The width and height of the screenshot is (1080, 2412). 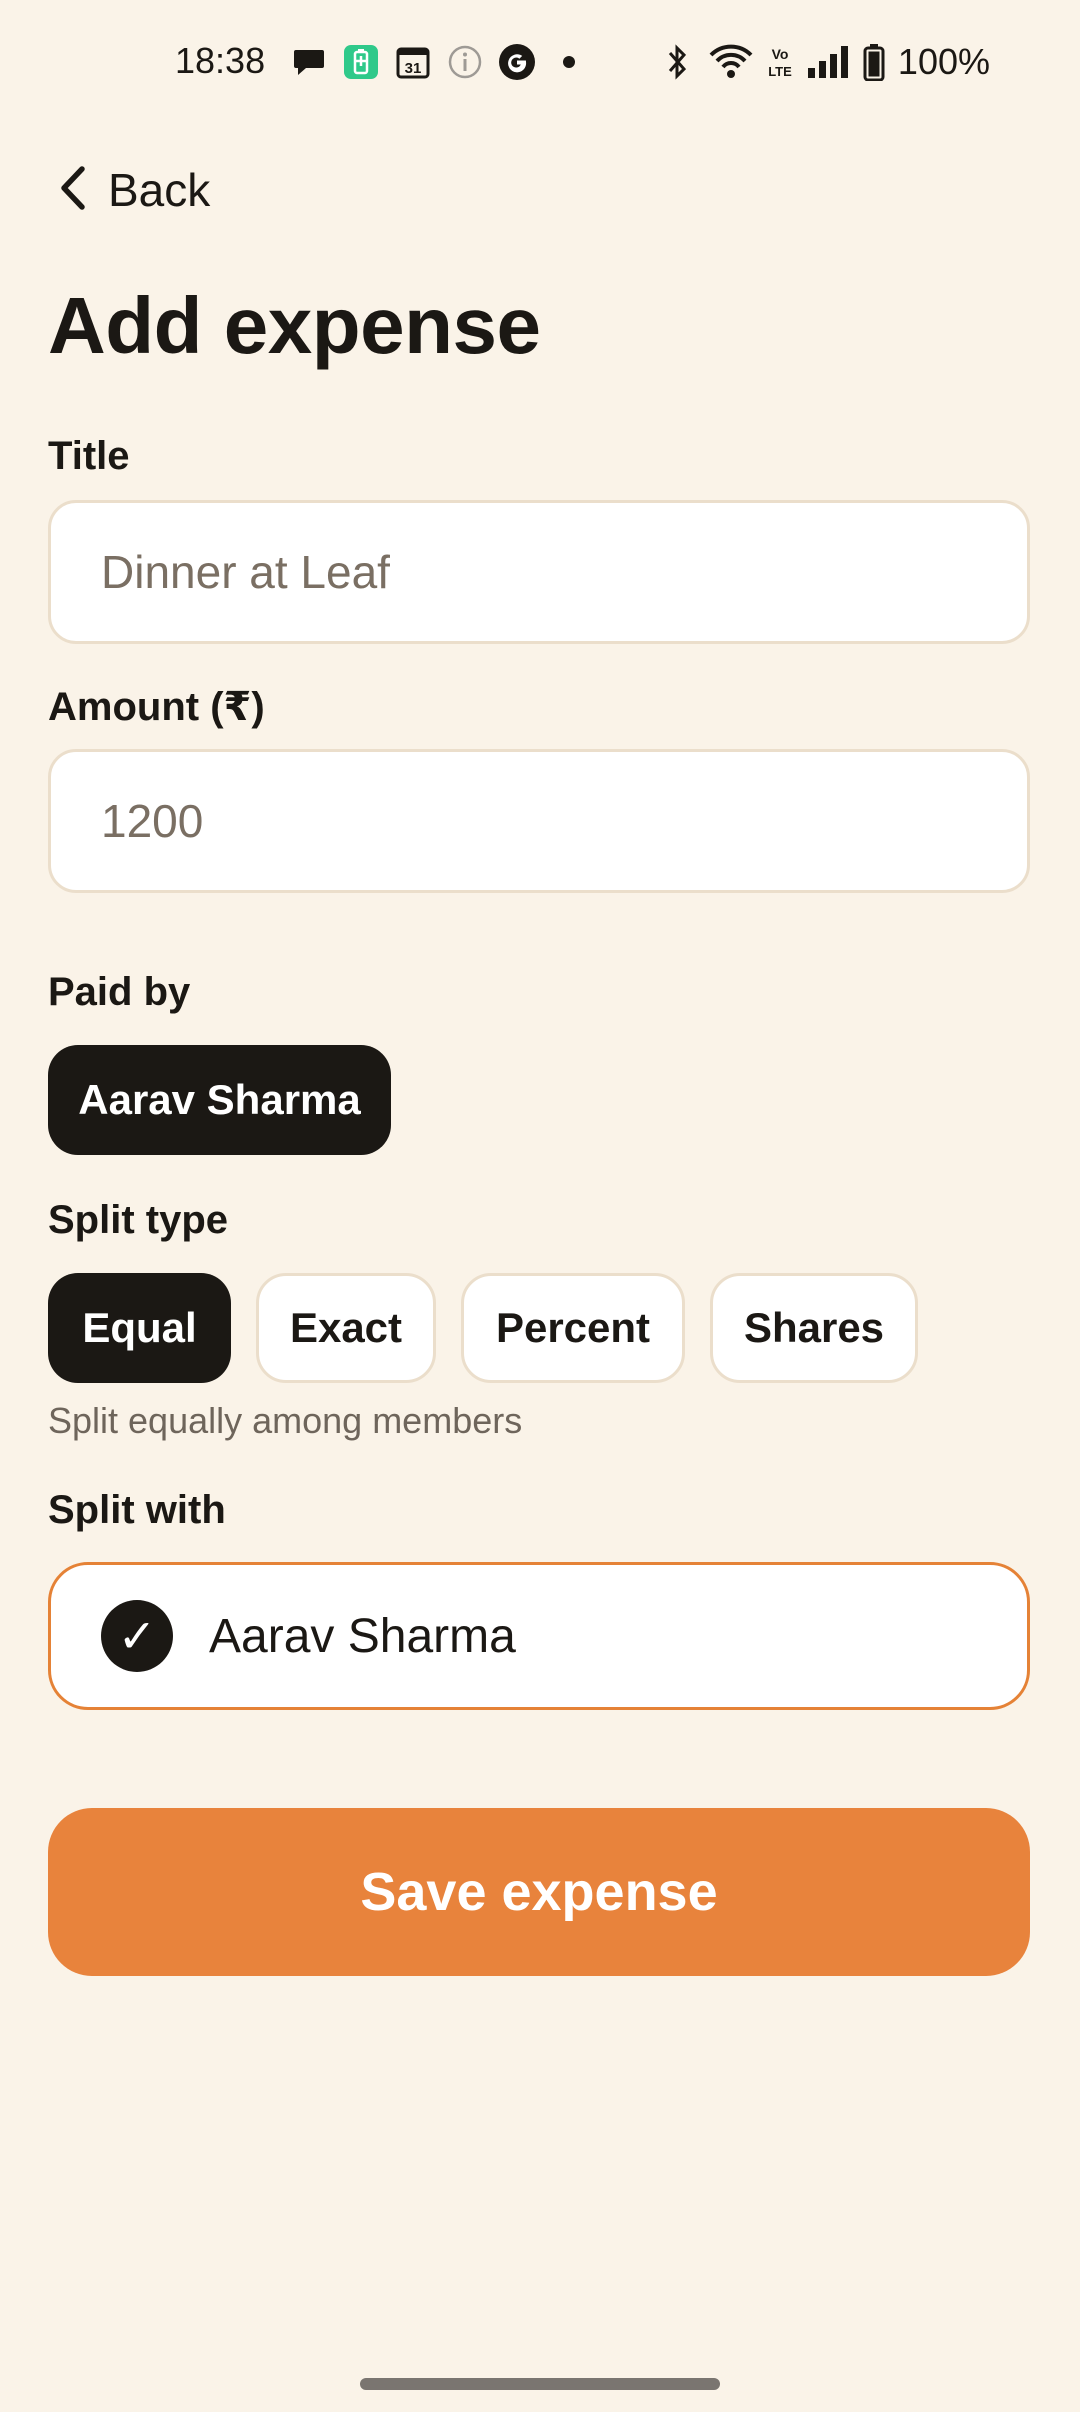 What do you see at coordinates (814, 1328) in the screenshot?
I see `split-type-shares: Shares` at bounding box center [814, 1328].